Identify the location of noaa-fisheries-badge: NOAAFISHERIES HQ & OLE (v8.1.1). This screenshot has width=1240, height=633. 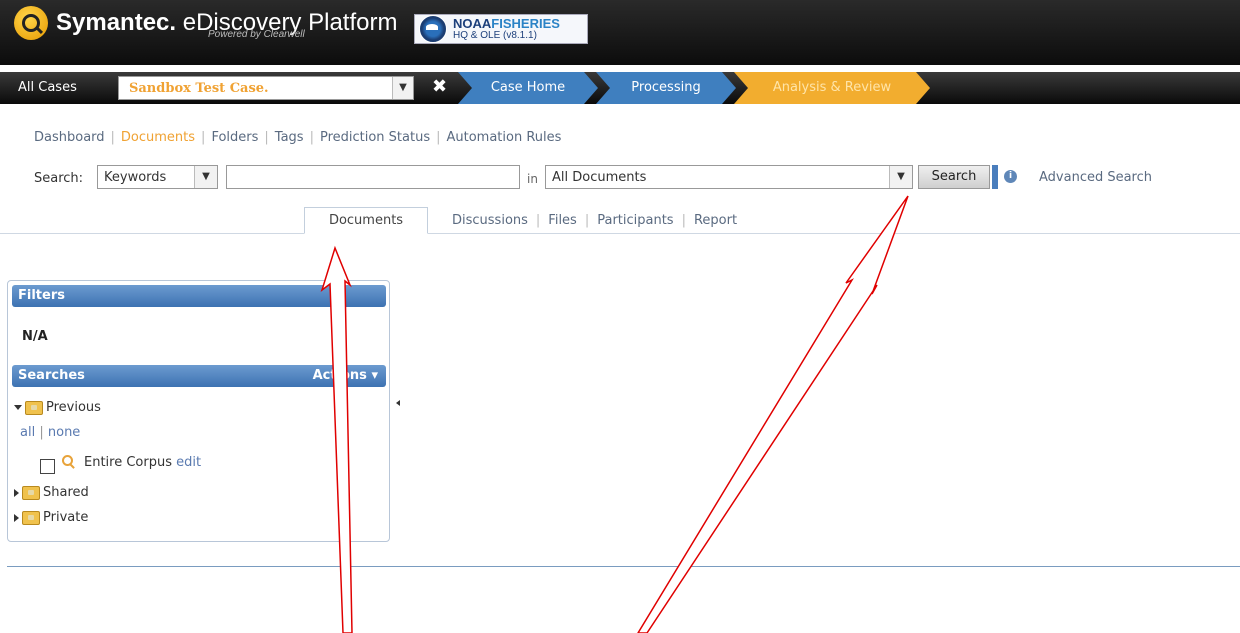
(501, 29).